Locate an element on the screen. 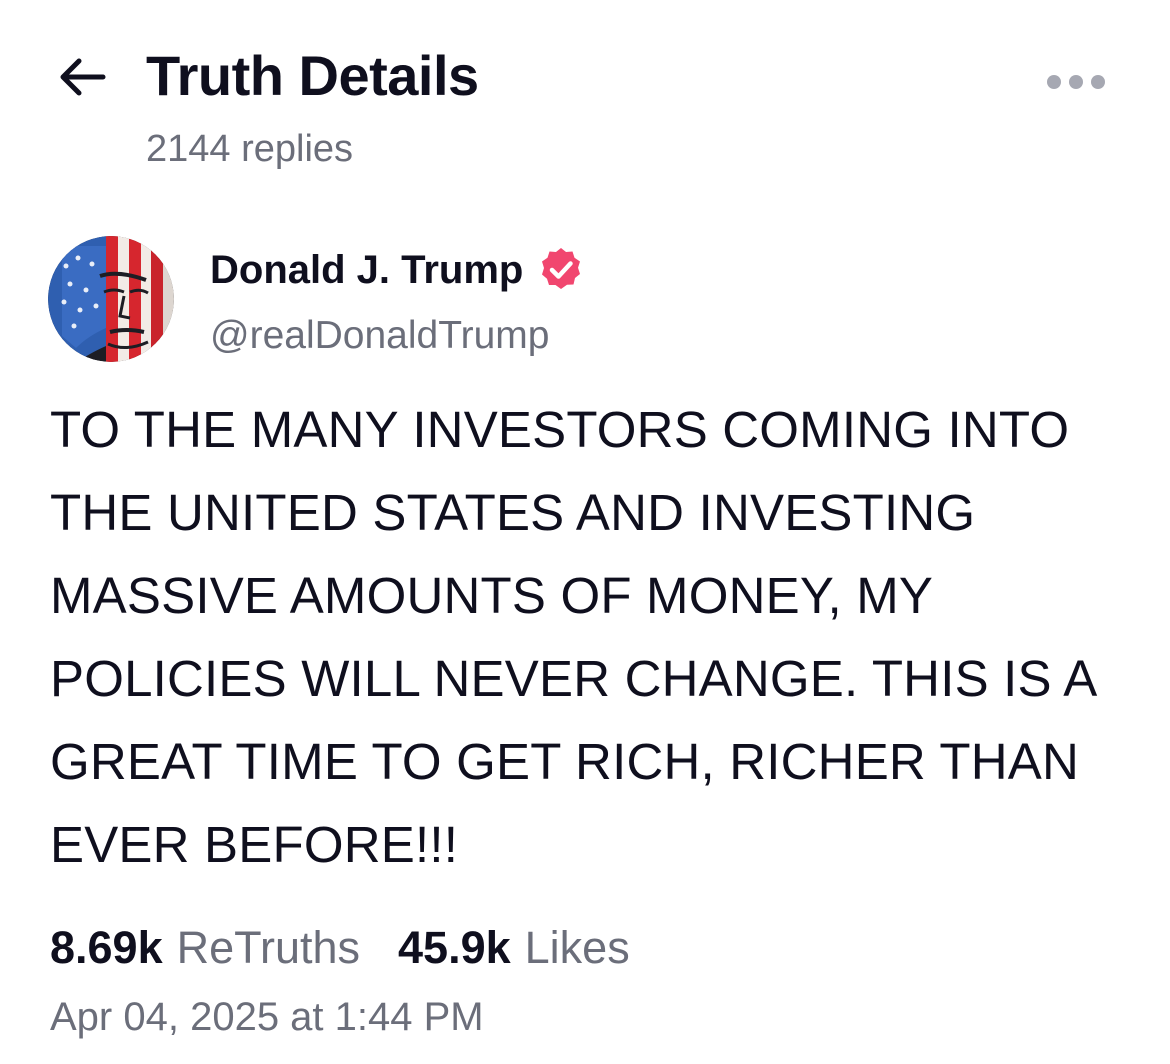 The width and height of the screenshot is (1170, 1064). retruths-count: 8.69k is located at coordinates (106, 947).